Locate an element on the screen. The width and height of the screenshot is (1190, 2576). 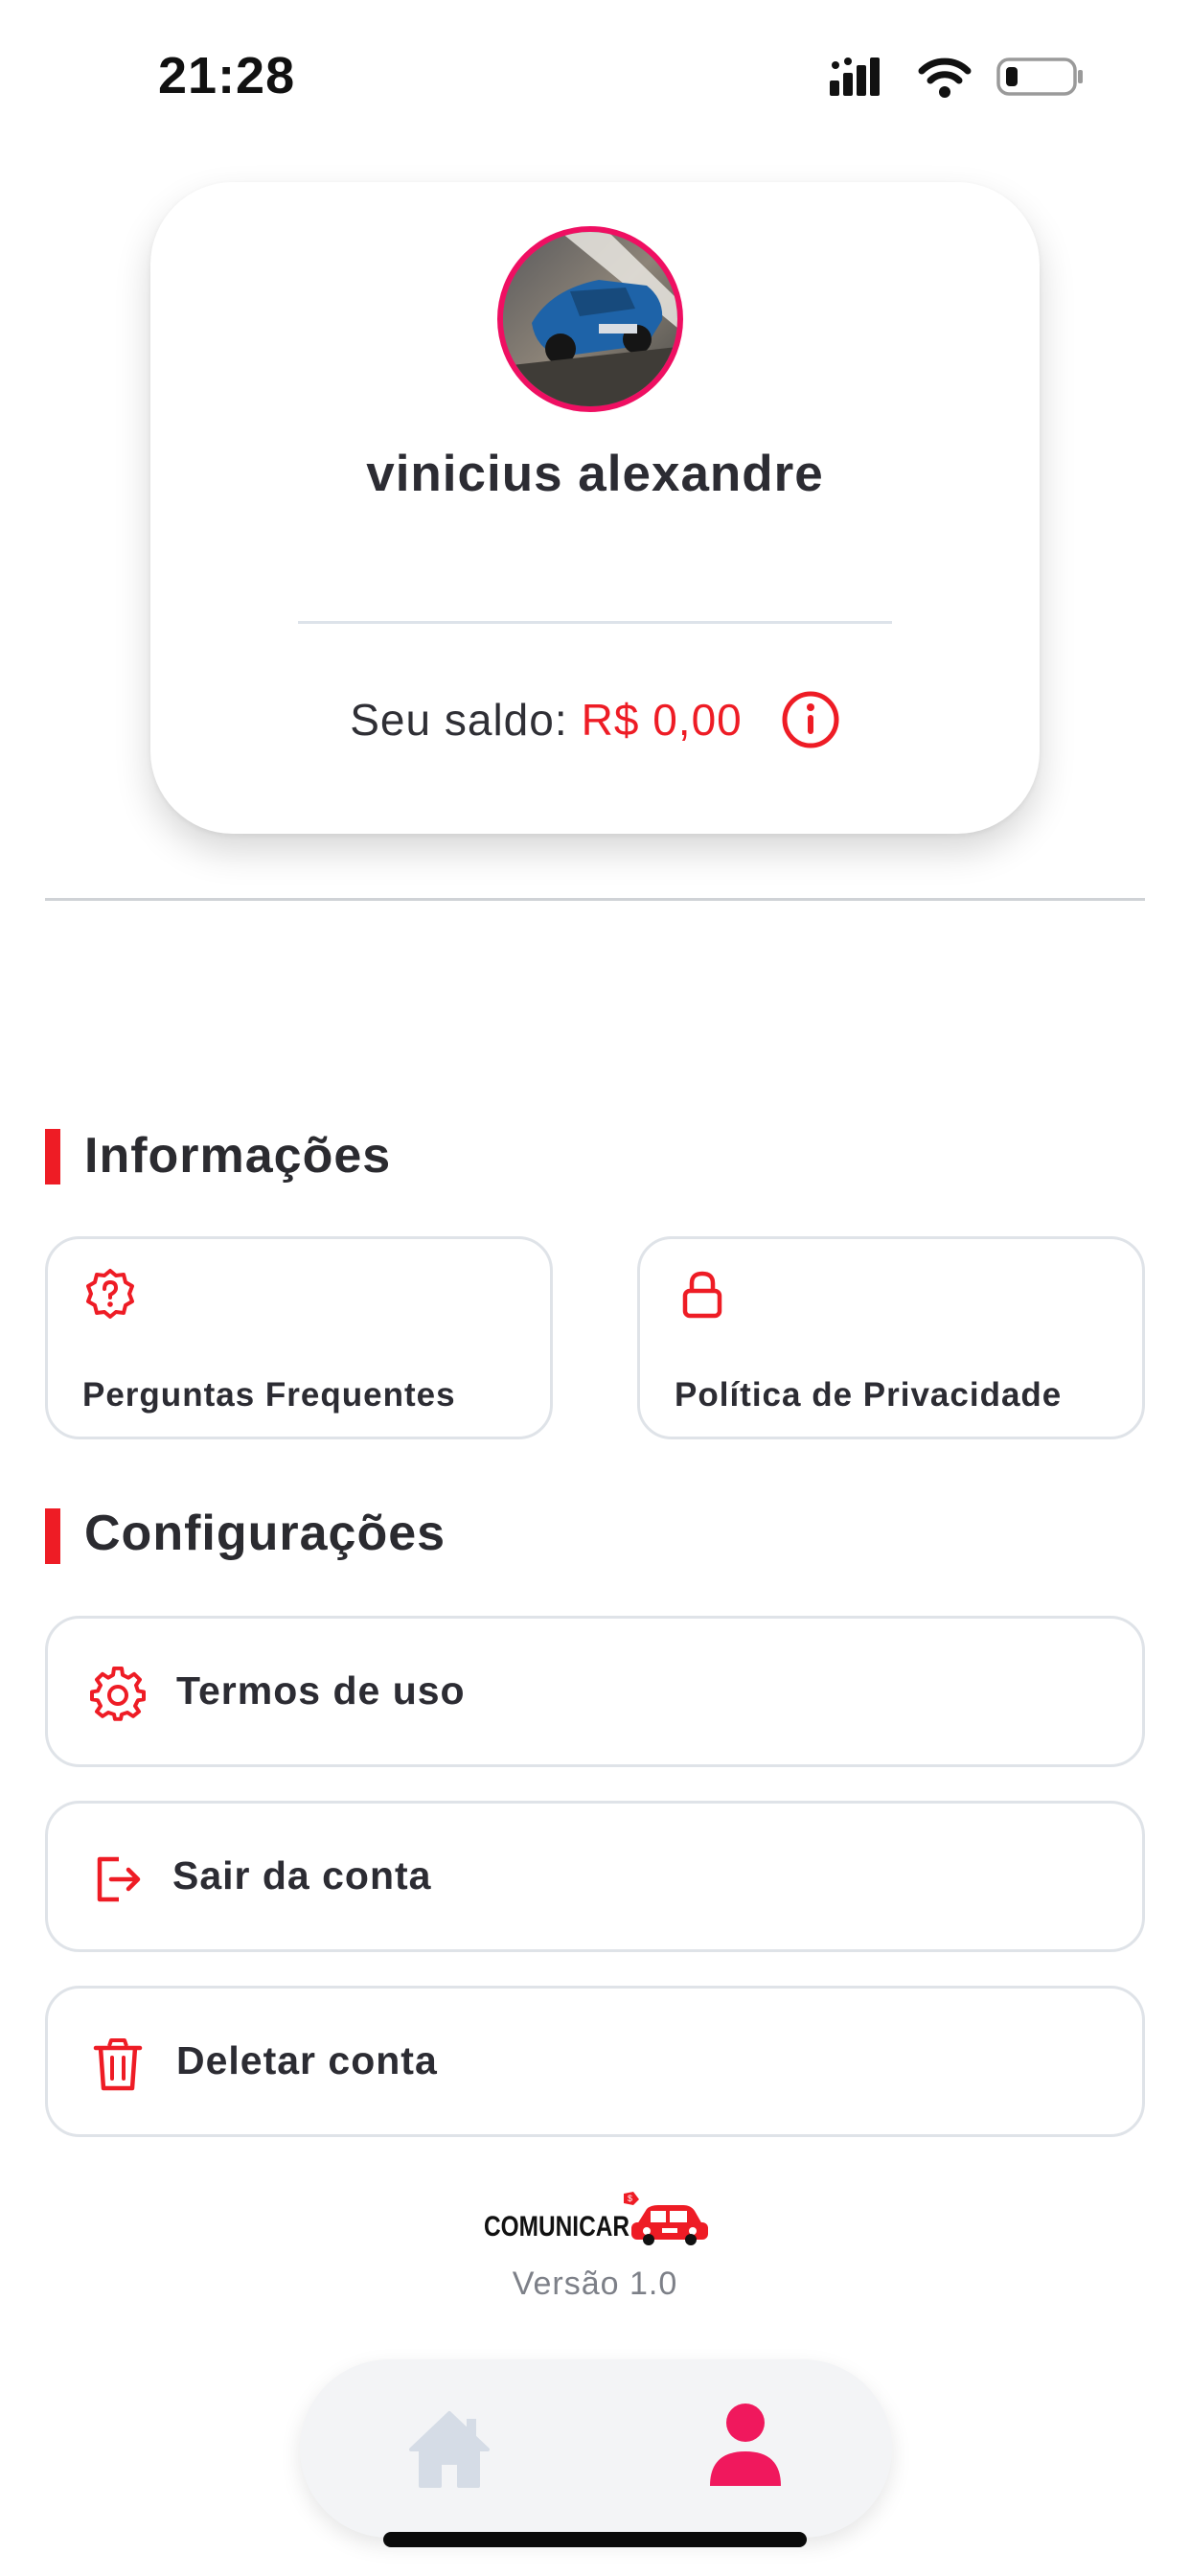
avatar-photo is located at coordinates (590, 319).